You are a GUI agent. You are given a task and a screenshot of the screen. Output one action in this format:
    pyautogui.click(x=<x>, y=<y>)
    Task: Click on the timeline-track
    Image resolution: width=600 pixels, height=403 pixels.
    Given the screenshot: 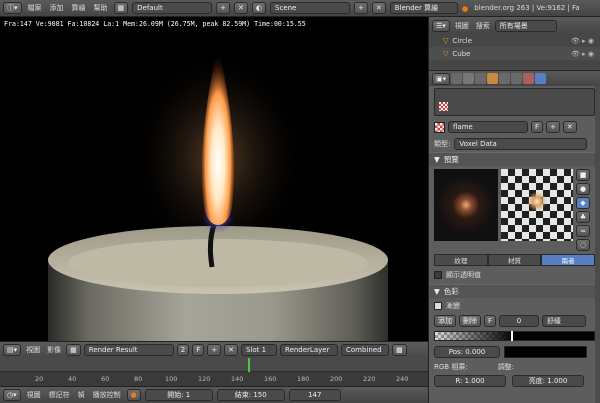 What is the action you would take?
    pyautogui.click(x=214, y=365)
    